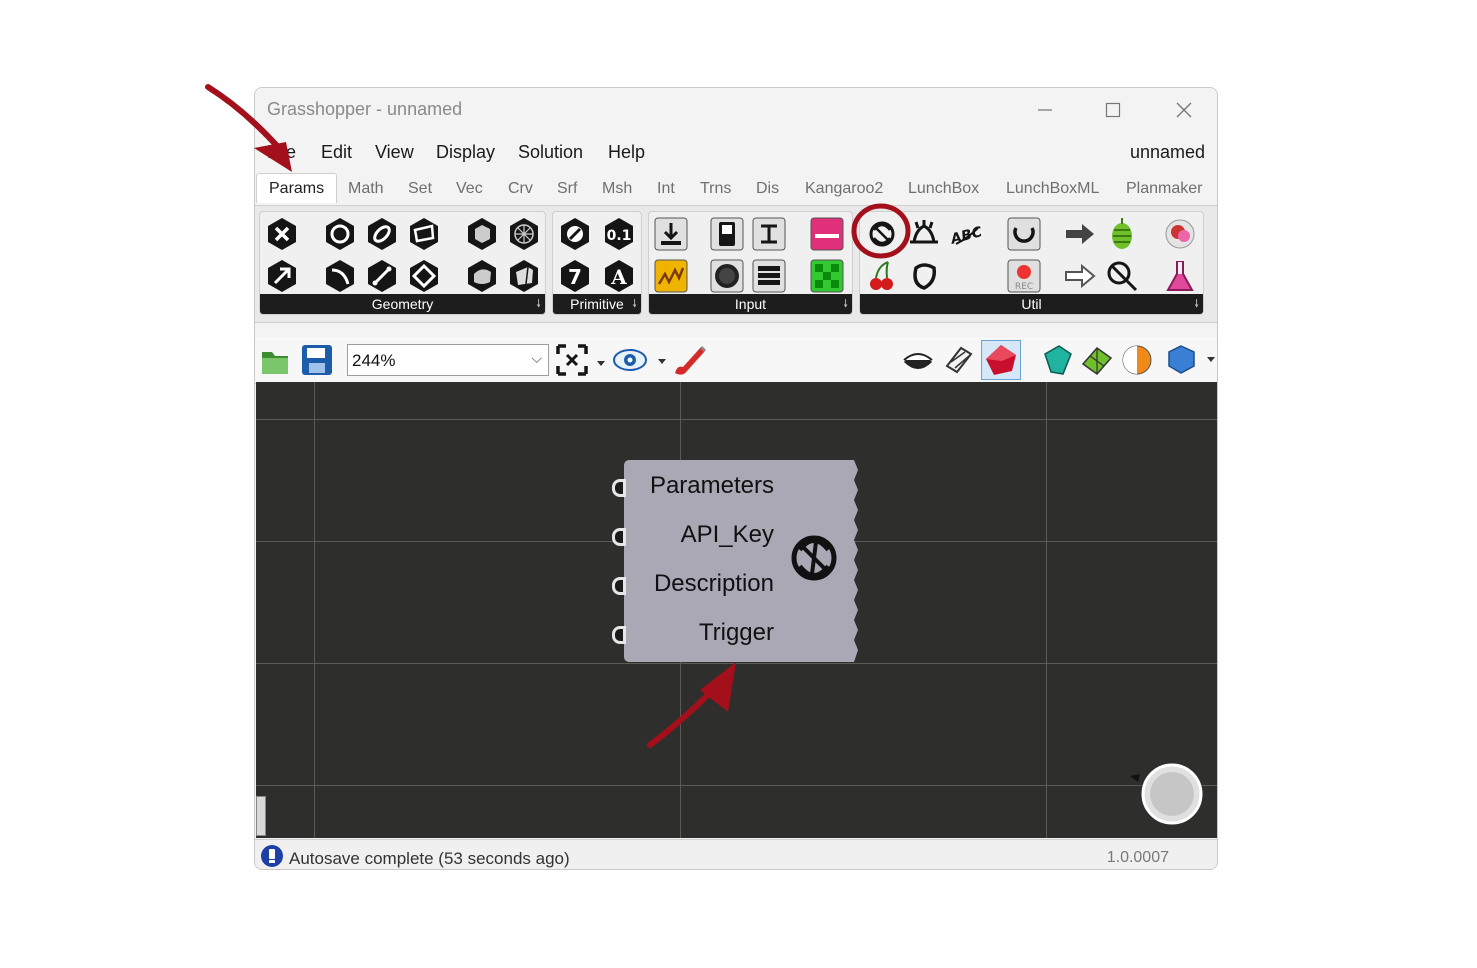 Image resolution: width=1477 pixels, height=968 pixels. I want to click on box-param-icon, so click(482, 234).